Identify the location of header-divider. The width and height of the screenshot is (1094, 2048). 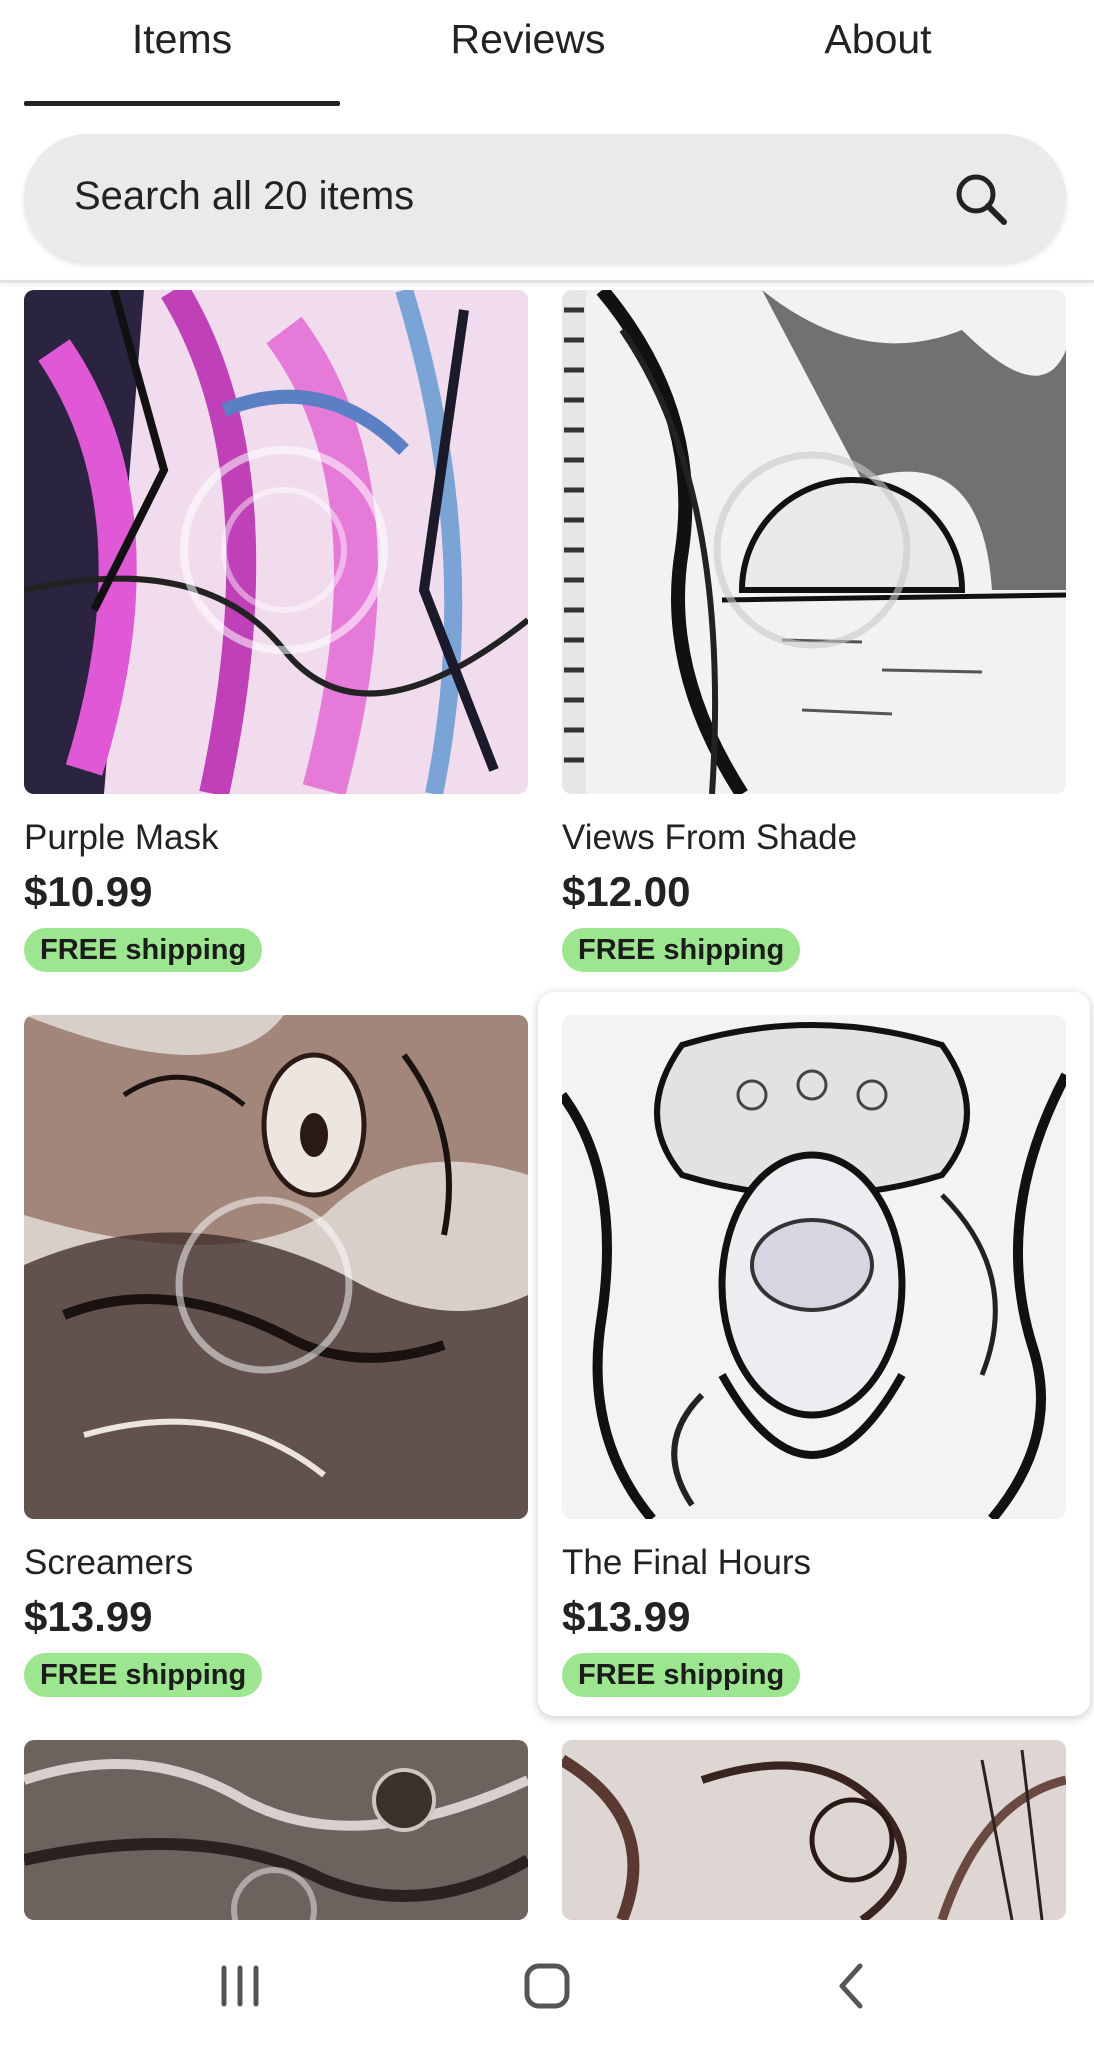
(547, 281).